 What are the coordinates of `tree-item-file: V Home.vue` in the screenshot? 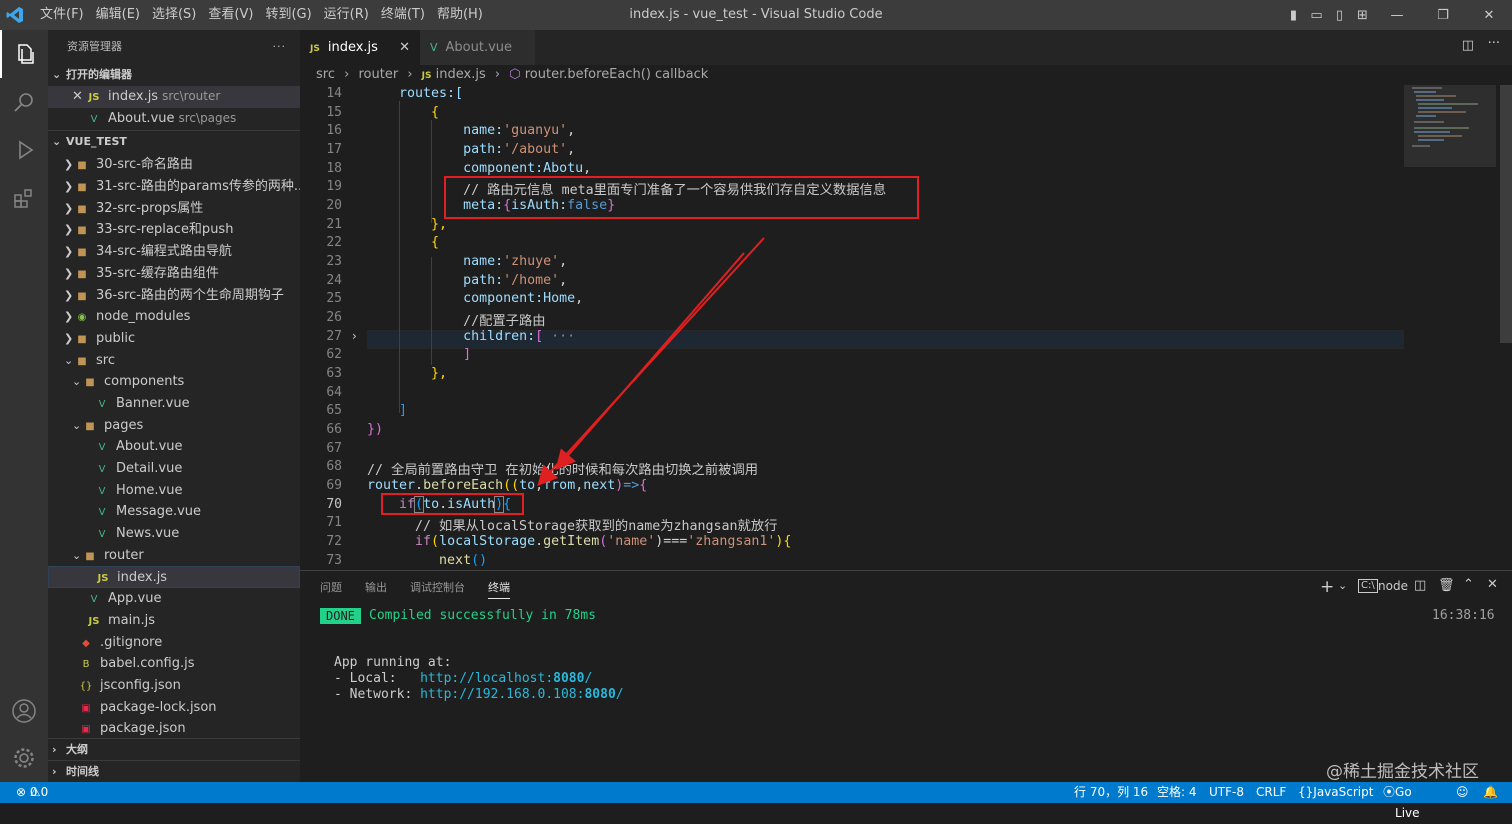 It's located at (174, 491).